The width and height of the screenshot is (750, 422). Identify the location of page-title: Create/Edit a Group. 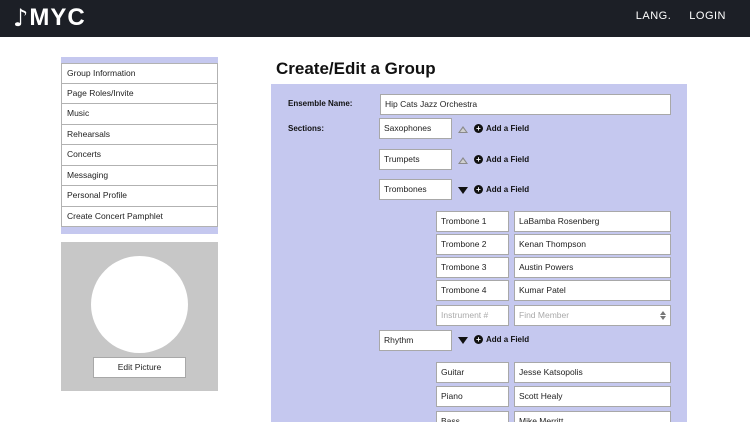
(356, 68).